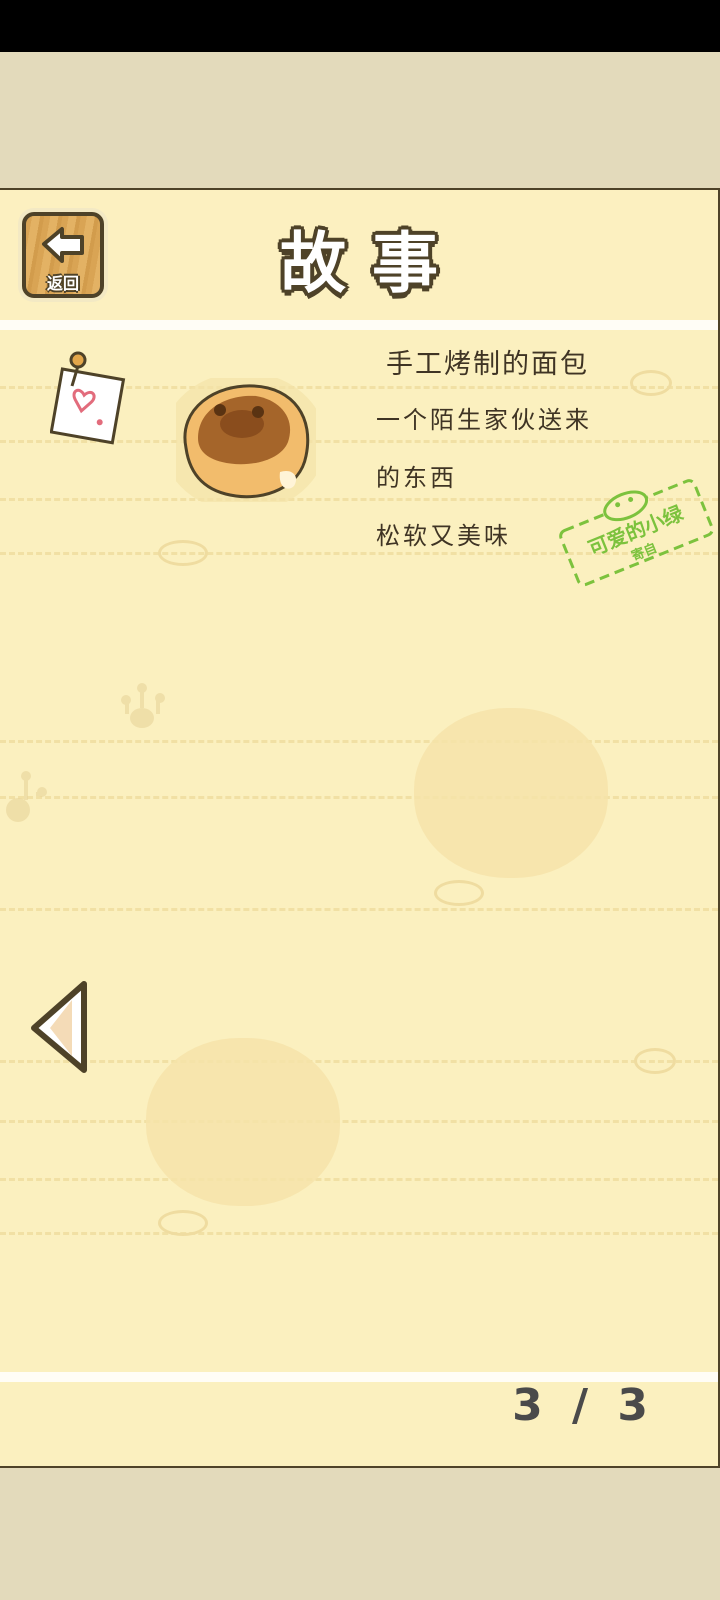 This screenshot has width=720, height=1600. What do you see at coordinates (372, 263) in the screenshot?
I see `page-title: 故事` at bounding box center [372, 263].